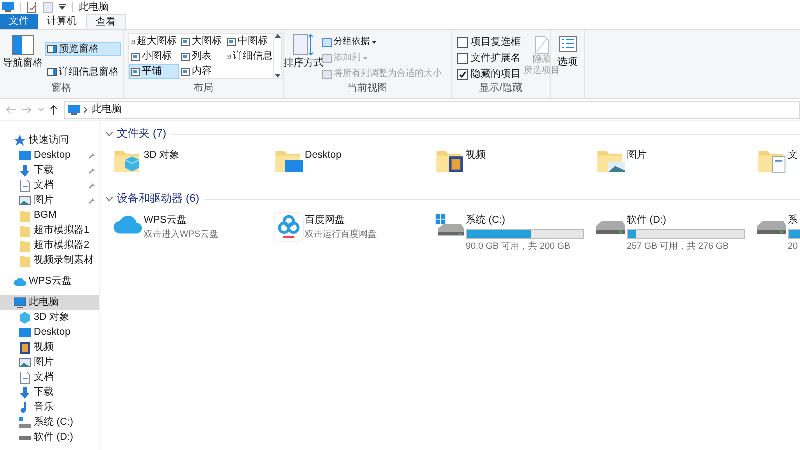 The width and height of the screenshot is (800, 450). What do you see at coordinates (202, 56) in the screenshot?
I see `layout-option: 列表` at bounding box center [202, 56].